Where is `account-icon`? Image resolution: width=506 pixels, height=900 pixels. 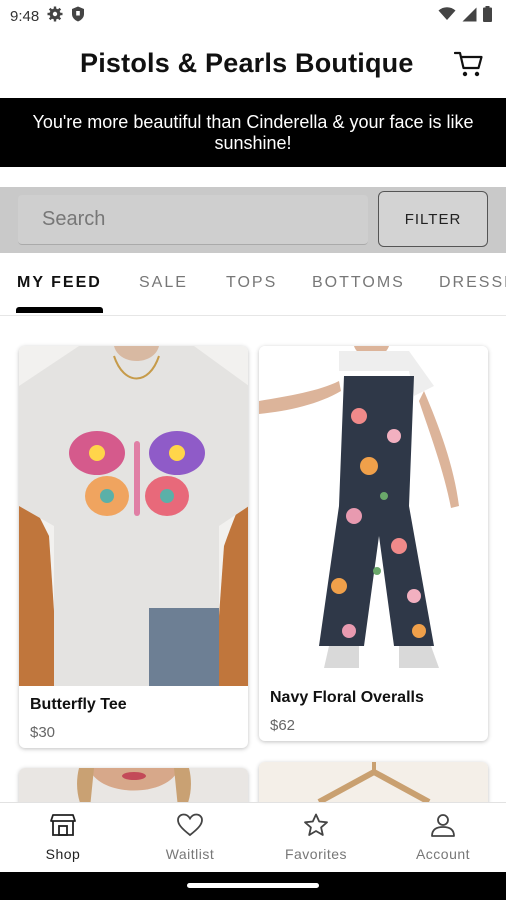
account-icon is located at coordinates (443, 827).